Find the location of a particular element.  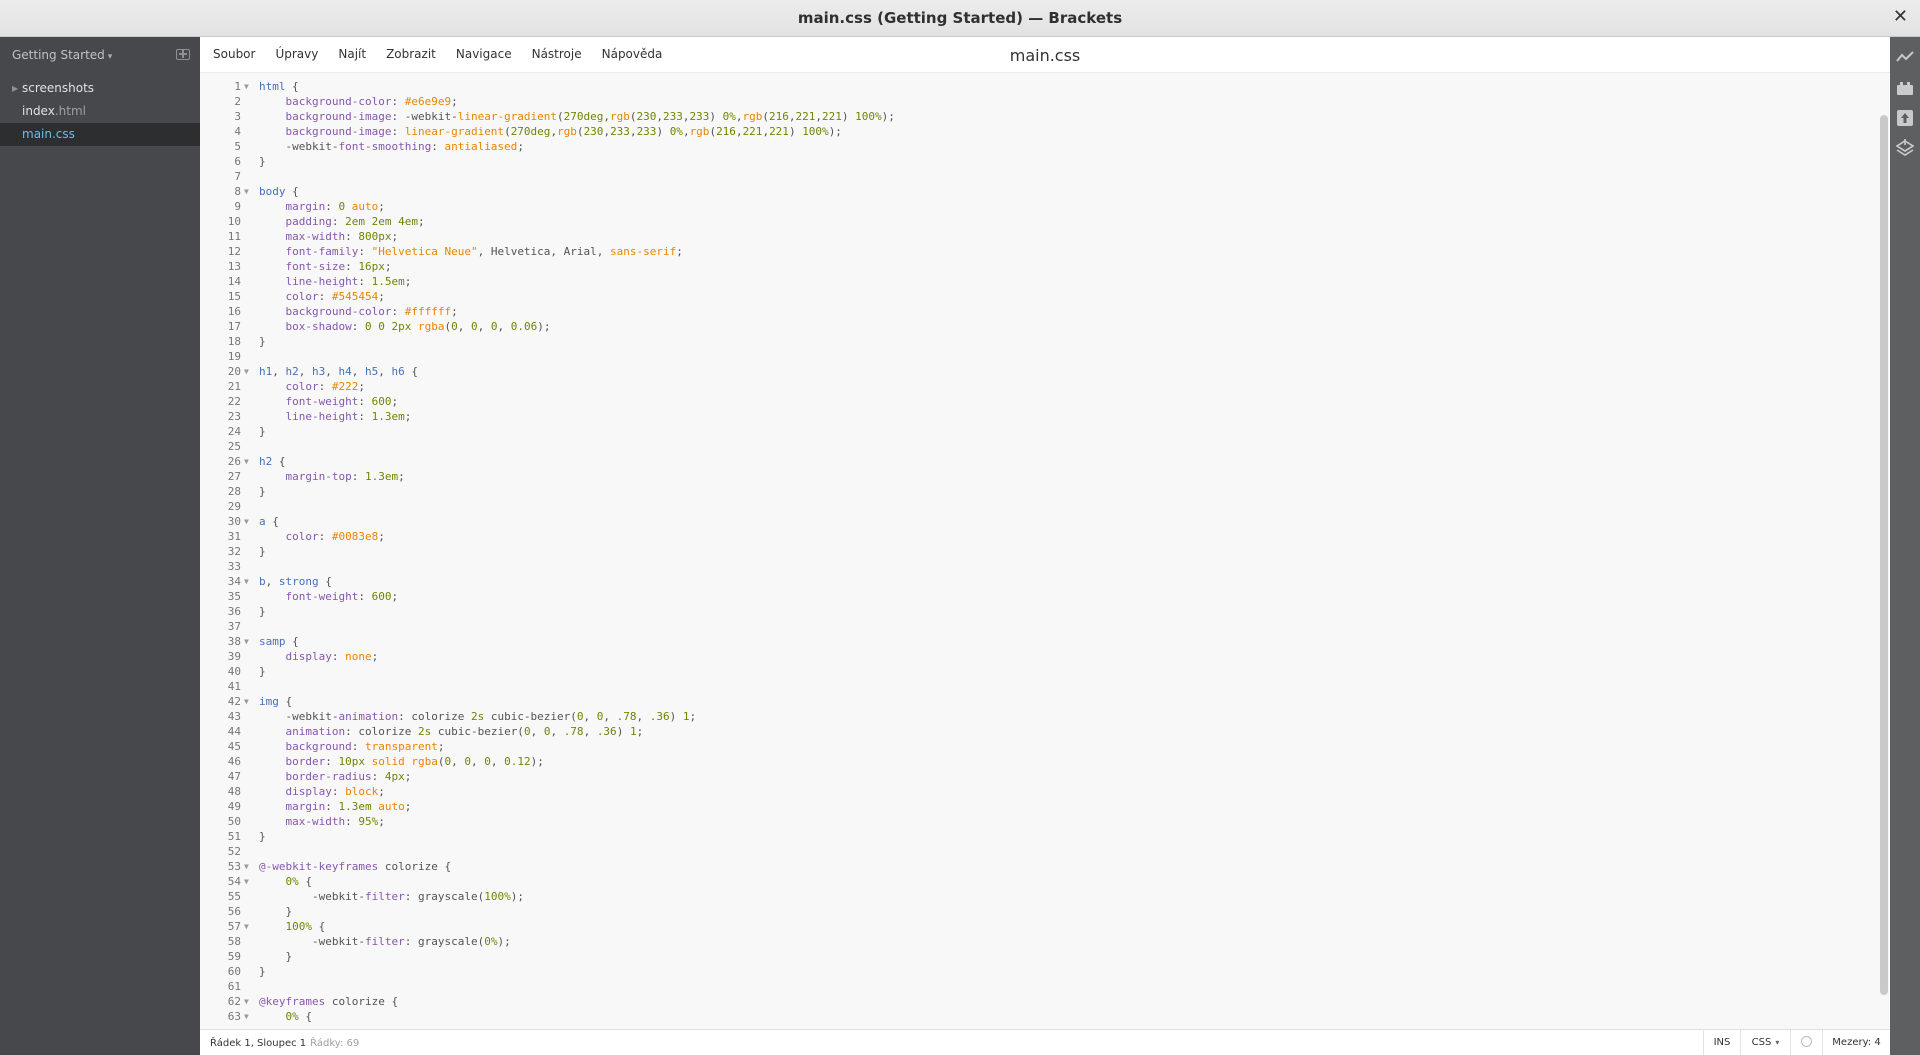

line-number: 21 is located at coordinates (234, 386).